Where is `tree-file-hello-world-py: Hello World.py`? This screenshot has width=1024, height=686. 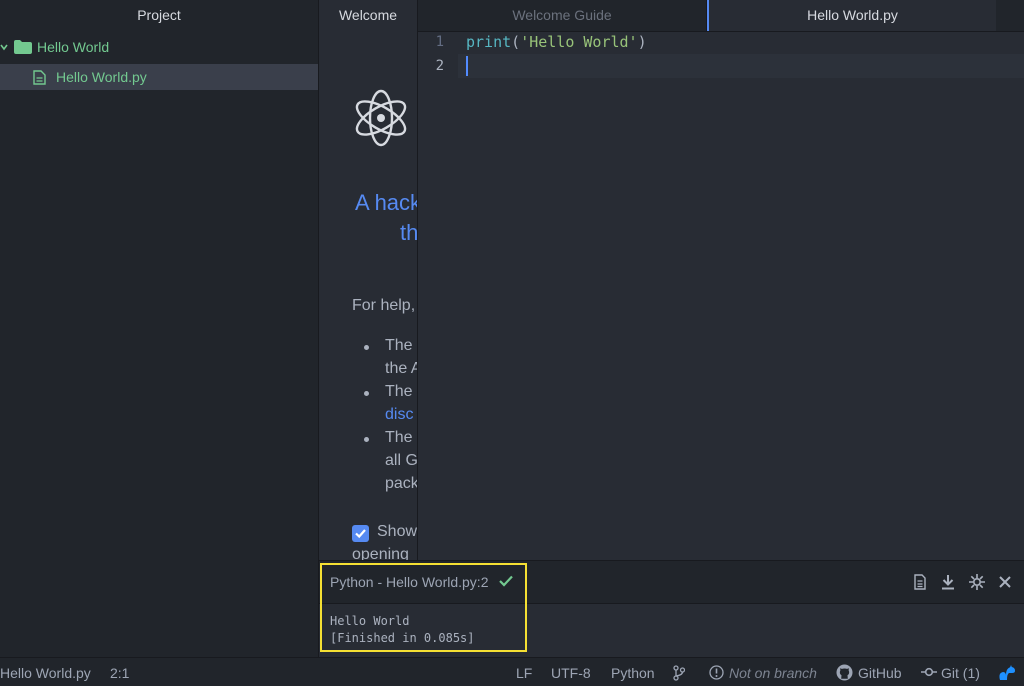 tree-file-hello-world-py: Hello World.py is located at coordinates (159, 77).